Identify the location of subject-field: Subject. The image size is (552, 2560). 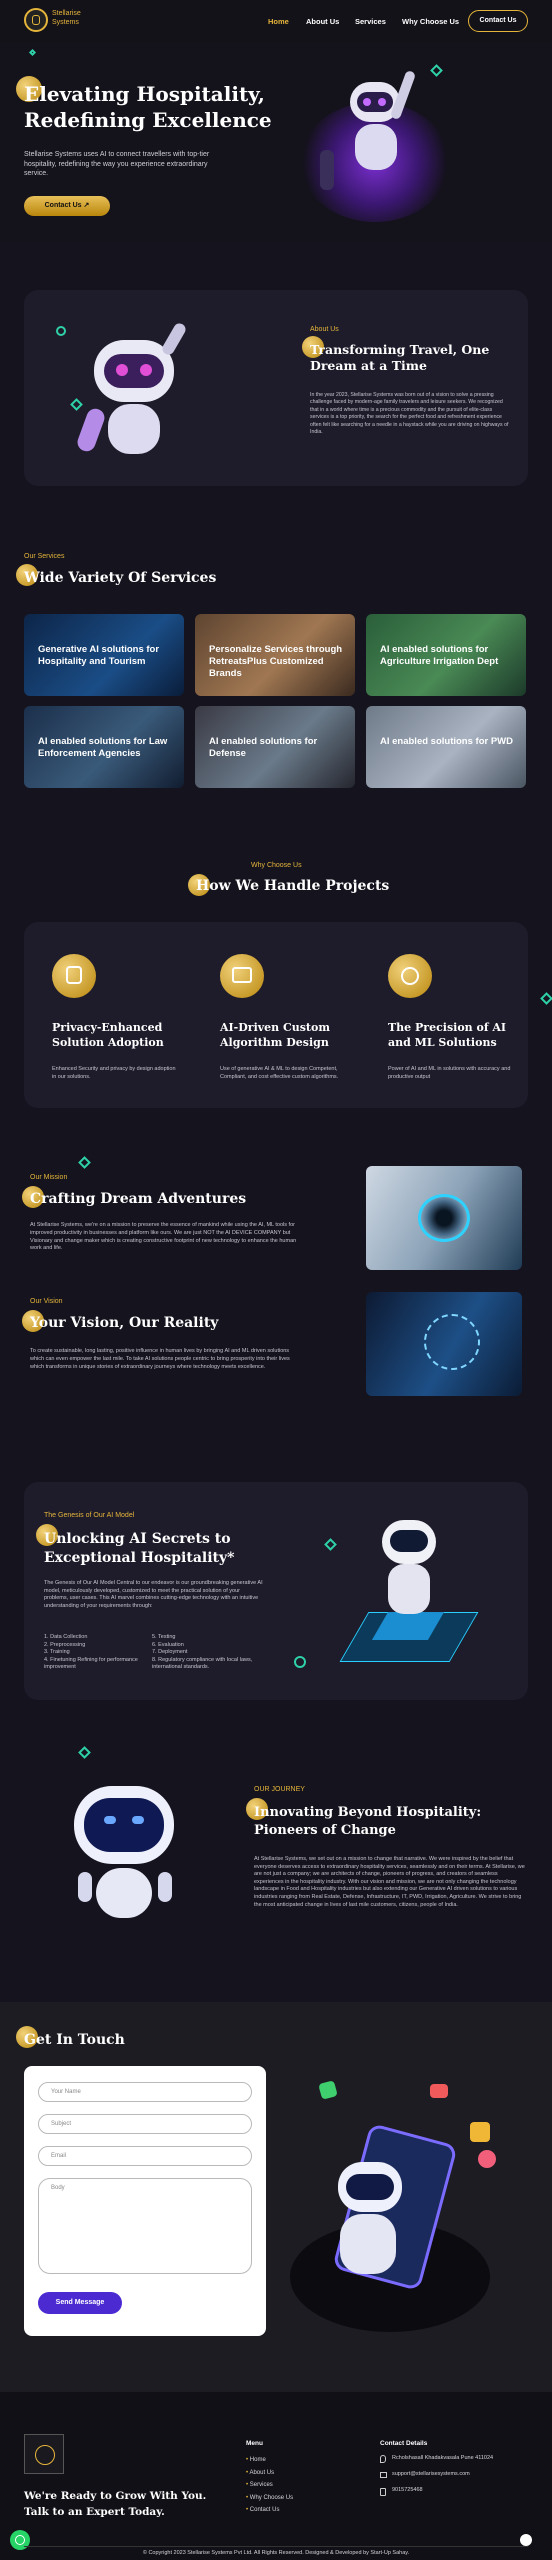
(145, 2124).